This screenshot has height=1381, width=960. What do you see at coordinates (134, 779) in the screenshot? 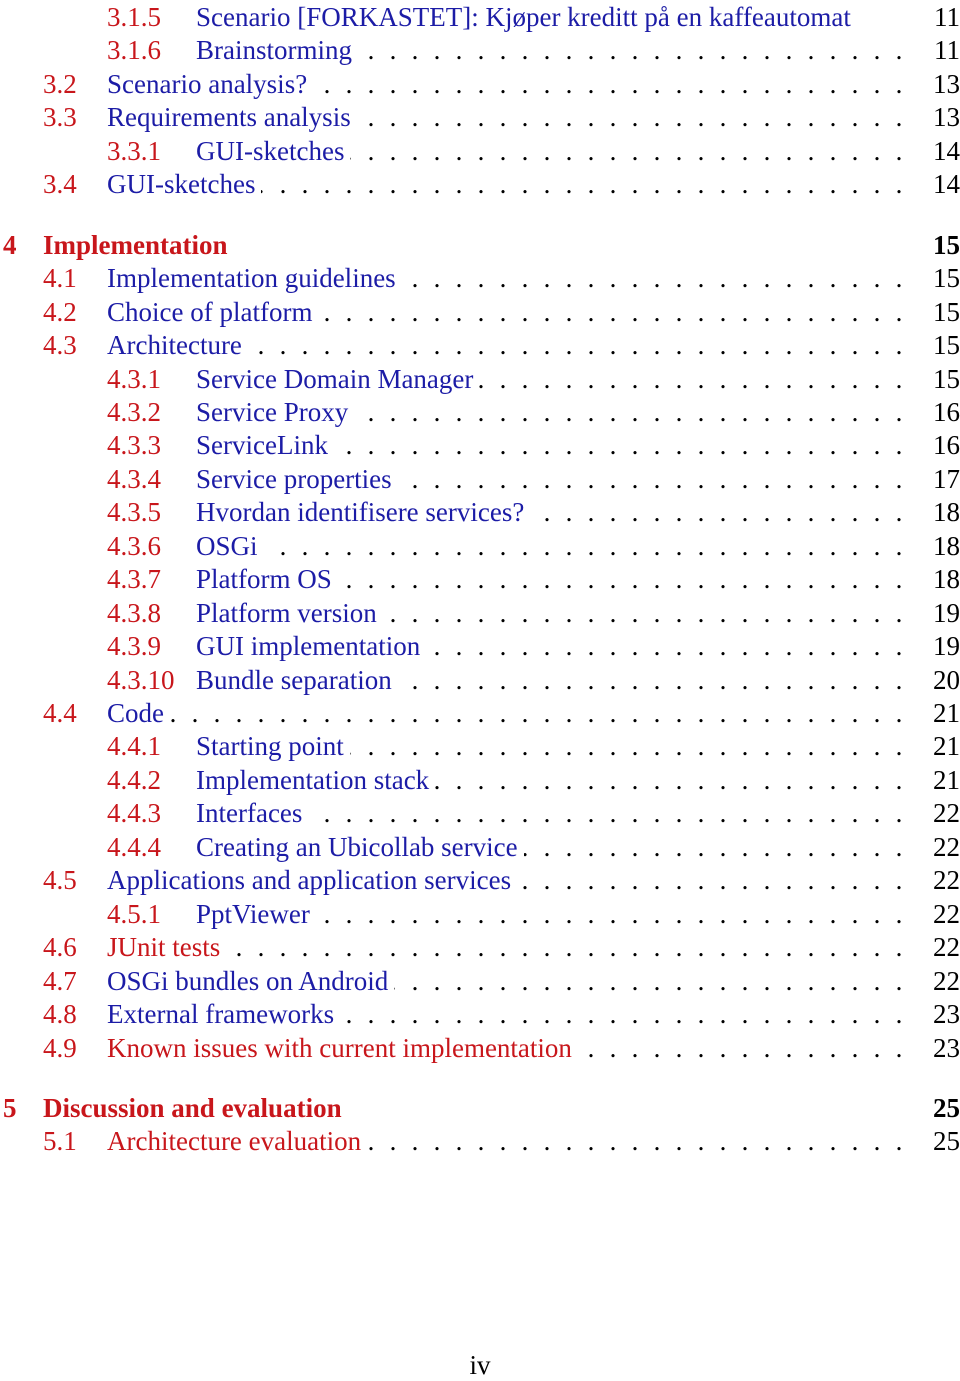
I see `section-number: 4.4.2` at bounding box center [134, 779].